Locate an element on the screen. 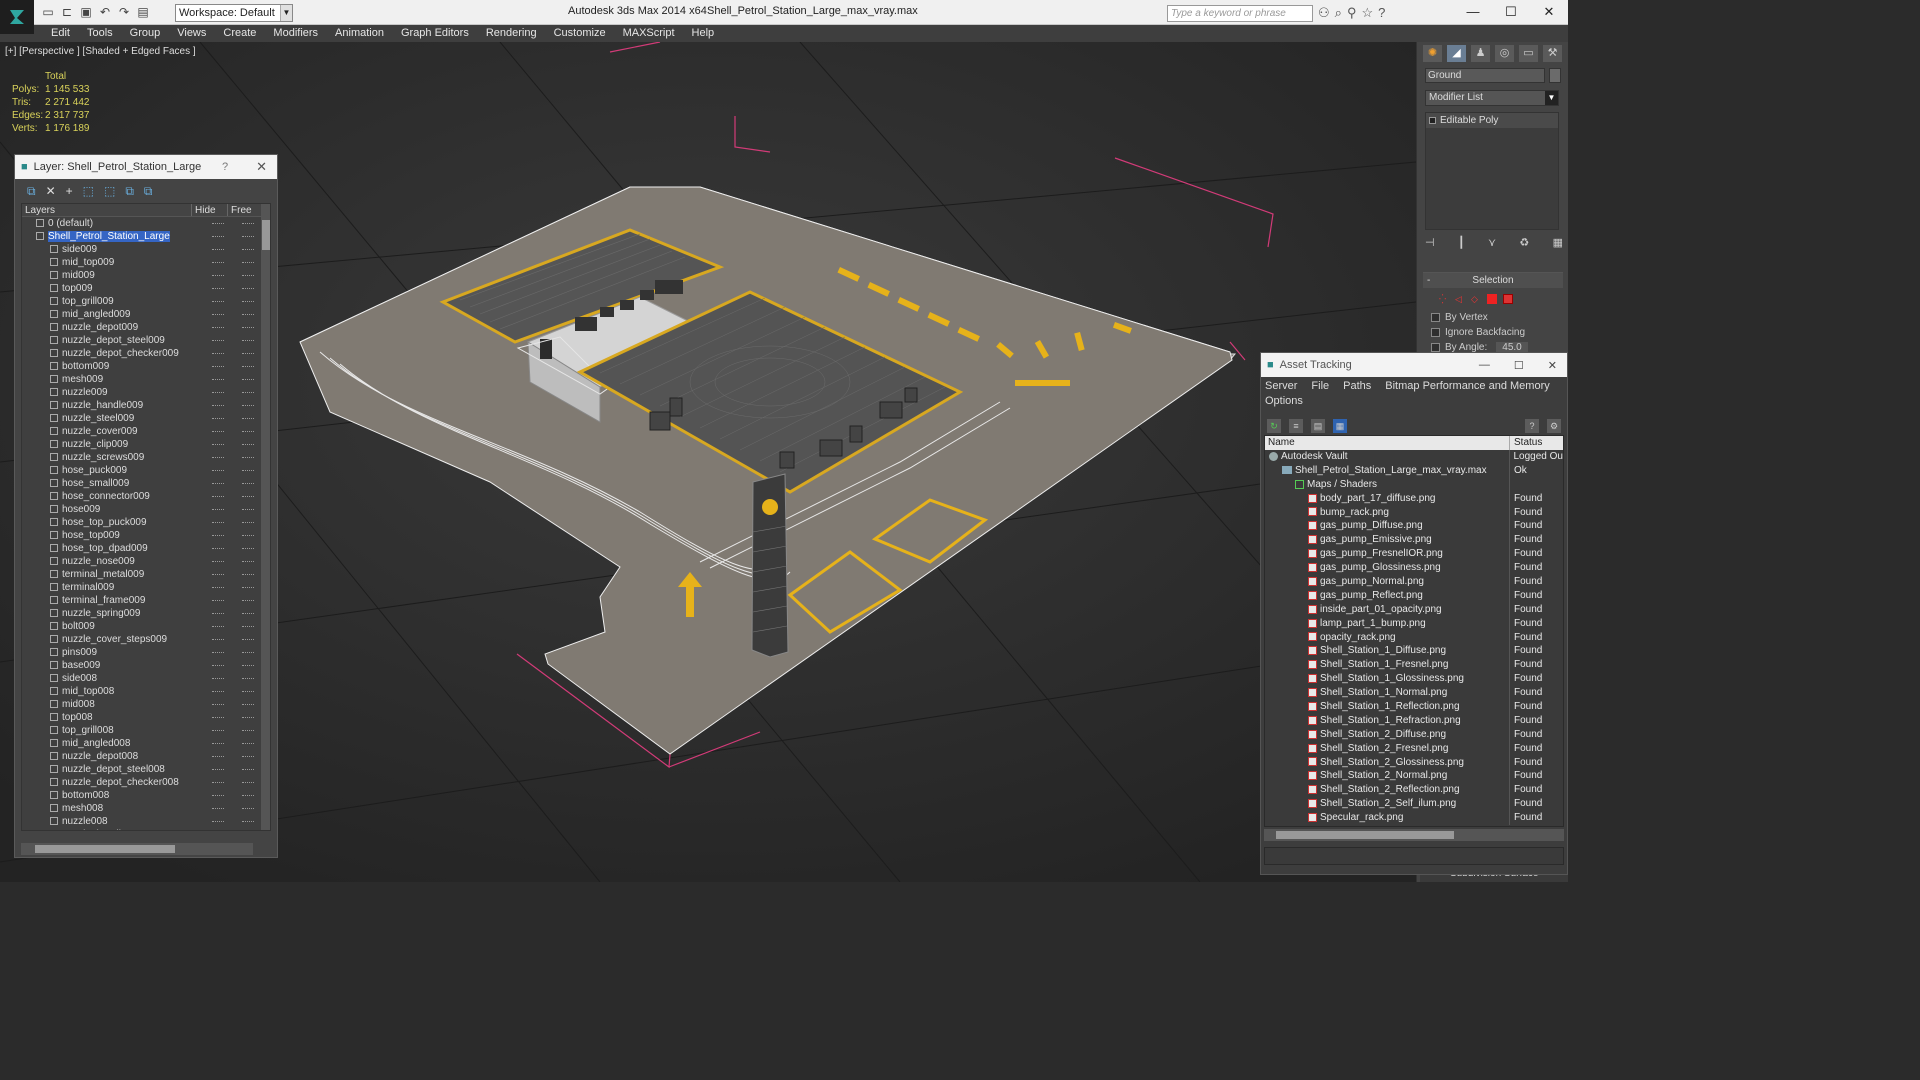 Image resolution: width=1920 pixels, height=1080 pixels. menu-create: Create is located at coordinates (241, 33).